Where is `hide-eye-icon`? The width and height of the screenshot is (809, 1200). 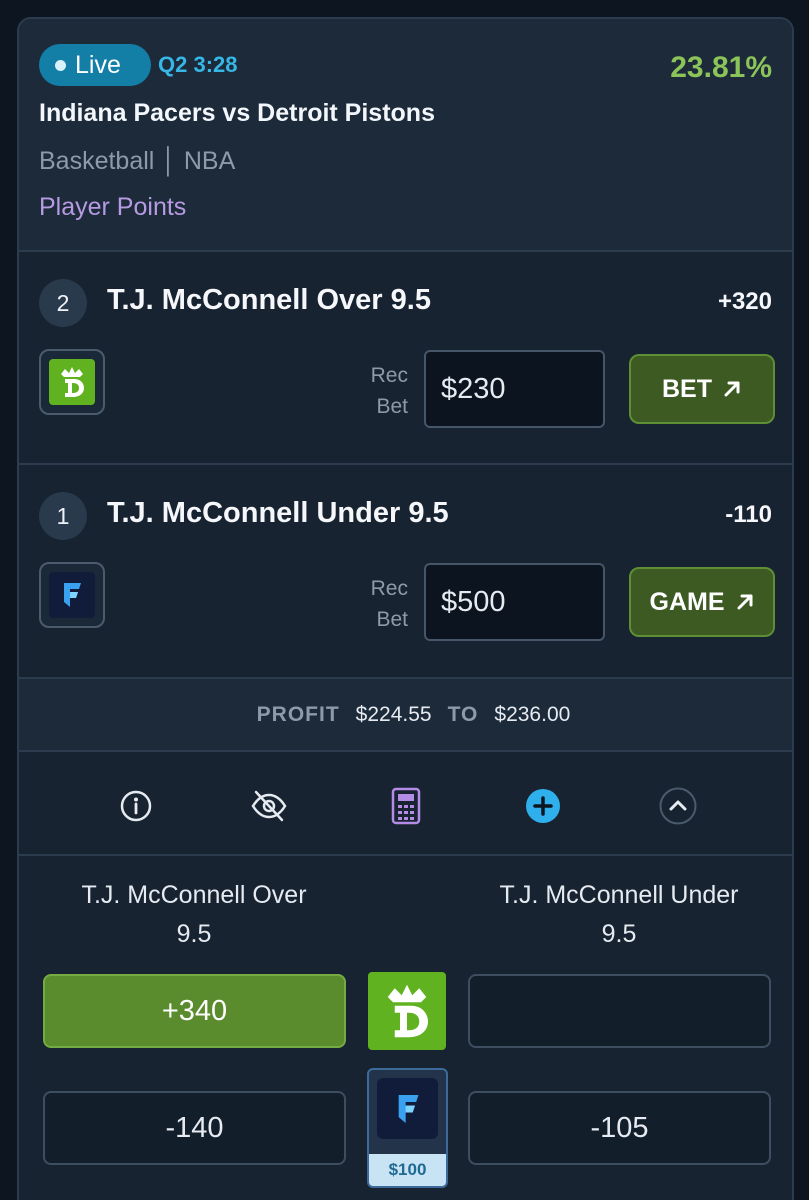
hide-eye-icon is located at coordinates (269, 806).